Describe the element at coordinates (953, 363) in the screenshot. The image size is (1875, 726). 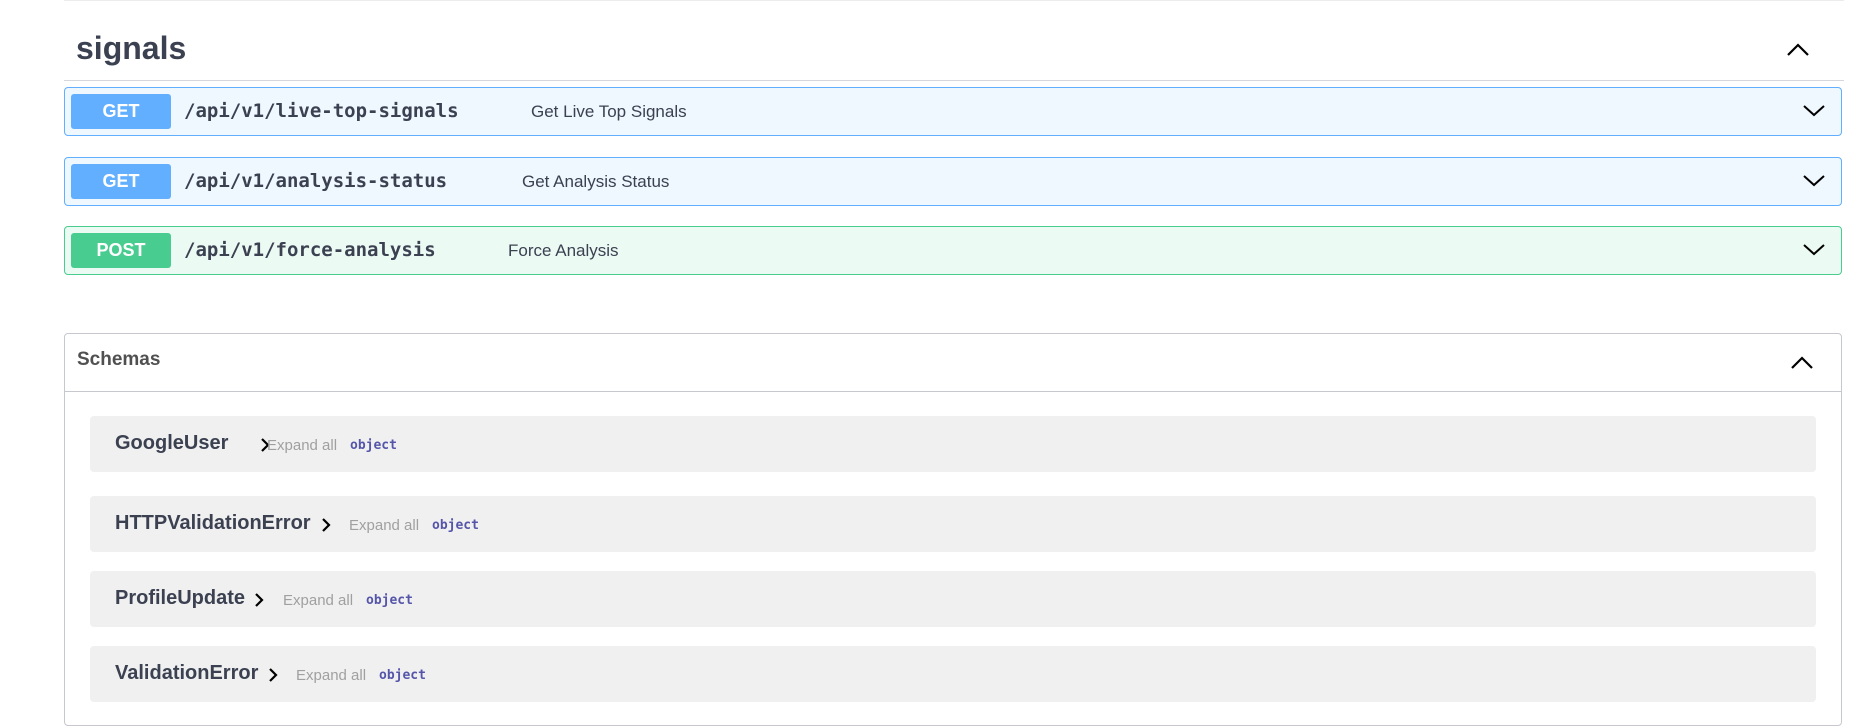
I see `schemas-header: Schemas` at that location.